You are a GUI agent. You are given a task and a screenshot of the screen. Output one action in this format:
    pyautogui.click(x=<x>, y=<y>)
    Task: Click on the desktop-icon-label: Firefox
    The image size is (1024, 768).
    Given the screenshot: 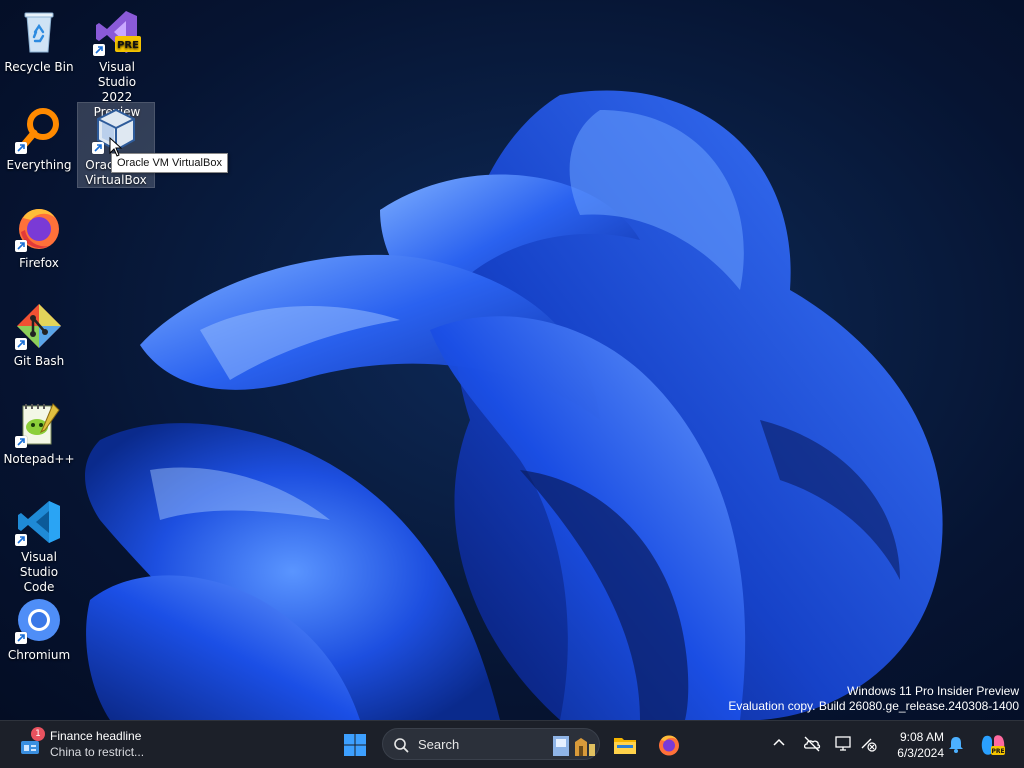 What is the action you would take?
    pyautogui.click(x=39, y=263)
    